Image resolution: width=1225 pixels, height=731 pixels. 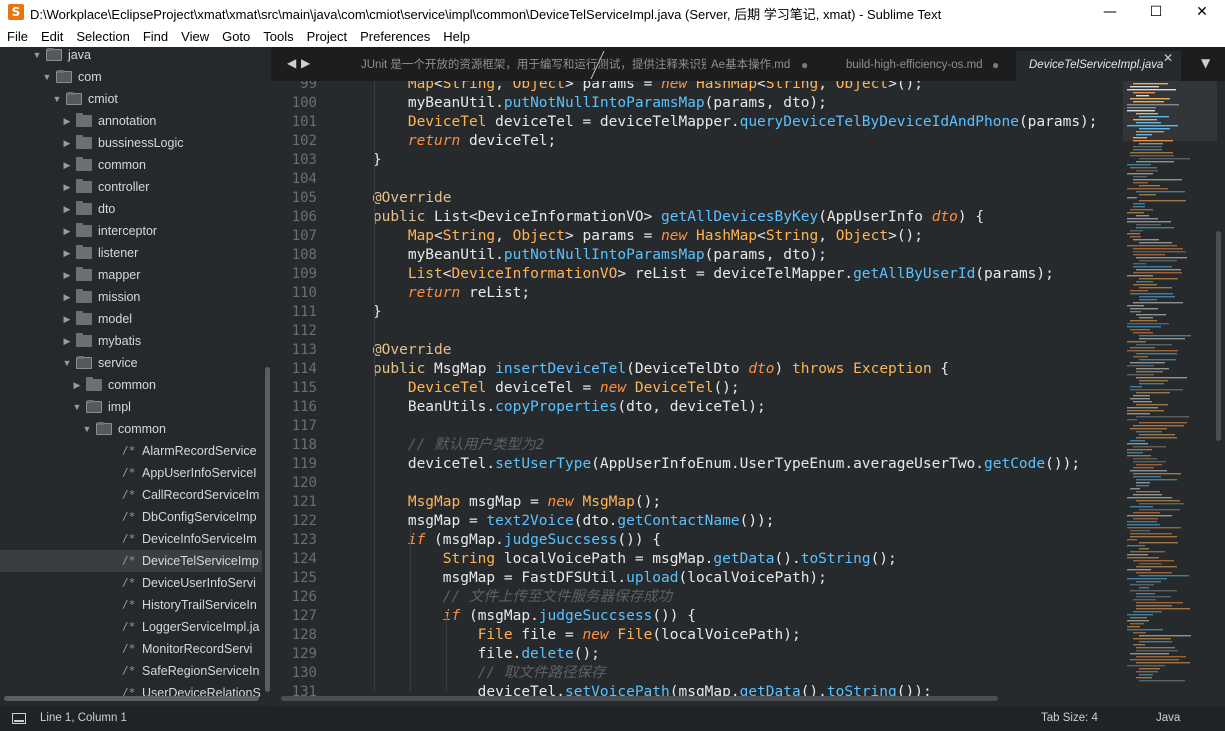 I want to click on menu-help: Help, so click(x=456, y=36).